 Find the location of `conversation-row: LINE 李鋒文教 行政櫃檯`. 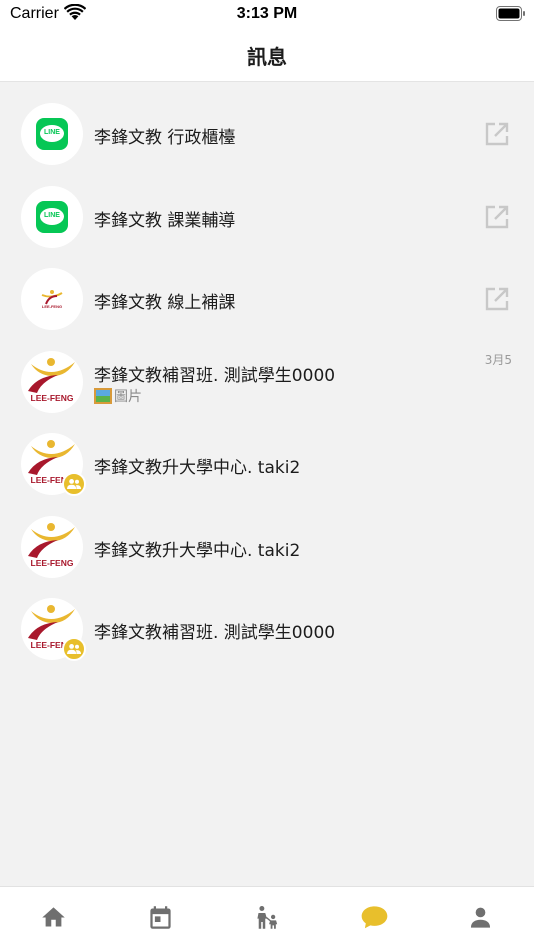

conversation-row: LINE 李鋒文教 行政櫃檯 is located at coordinates (267, 124).